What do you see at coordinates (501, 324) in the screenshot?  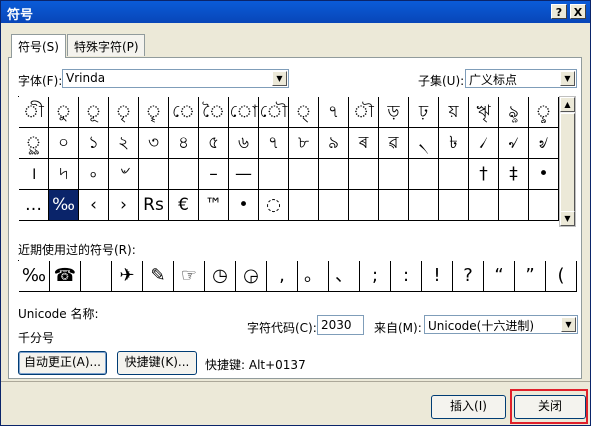 I see `from-select: Unicode(十六进制) ▼` at bounding box center [501, 324].